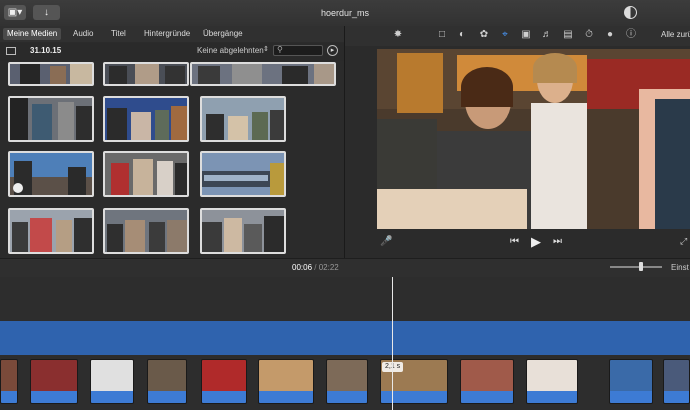 The width and height of the screenshot is (690, 410). Describe the element at coordinates (332, 50) in the screenshot. I see `browser-options-icon: ▸` at that location.